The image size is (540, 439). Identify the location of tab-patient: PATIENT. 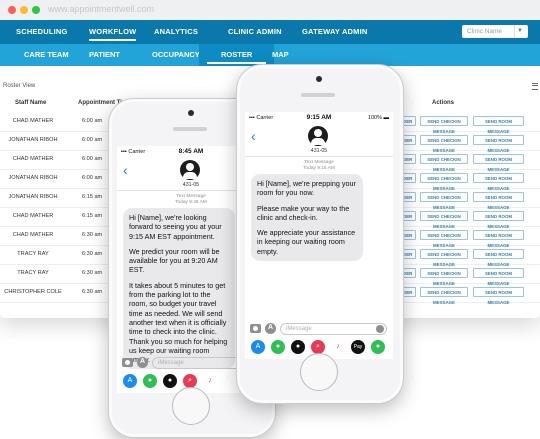
(104, 55).